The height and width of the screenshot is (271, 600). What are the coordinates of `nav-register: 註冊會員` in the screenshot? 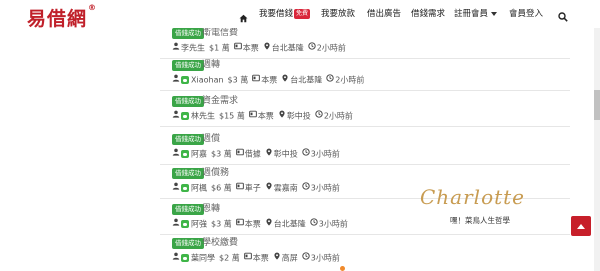 It's located at (476, 14).